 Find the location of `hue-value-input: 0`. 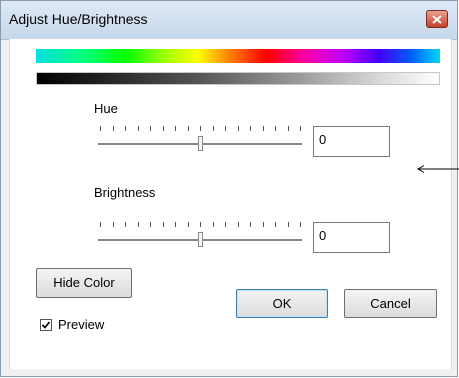

hue-value-input: 0 is located at coordinates (351, 141).